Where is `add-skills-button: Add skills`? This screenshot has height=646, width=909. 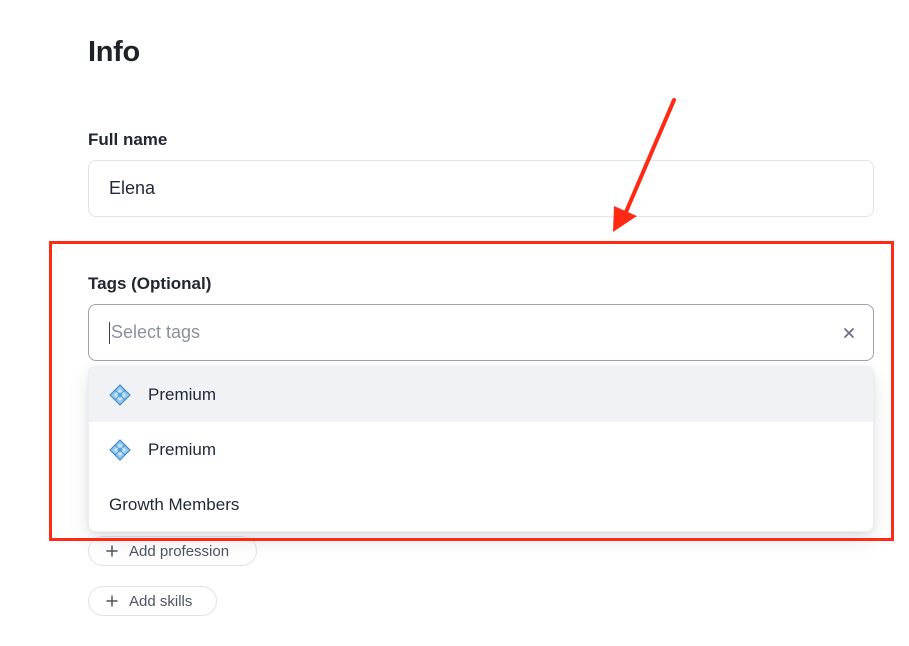 add-skills-button: Add skills is located at coordinates (152, 601).